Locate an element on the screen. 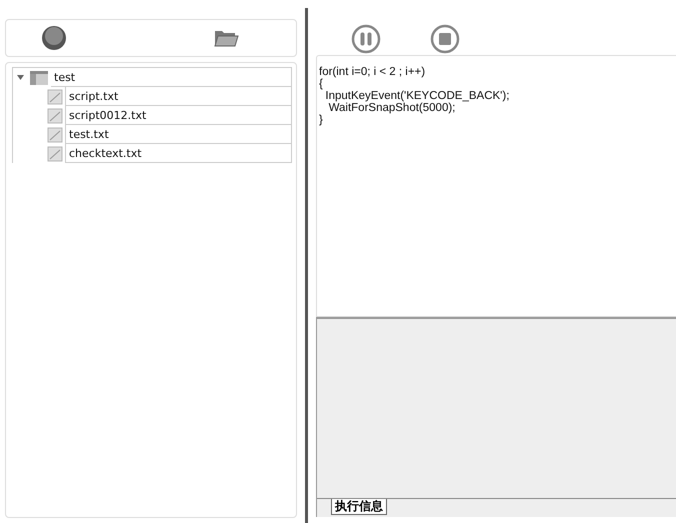 The height and width of the screenshot is (523, 676). tree-item: script0012.txt is located at coordinates (178, 115).